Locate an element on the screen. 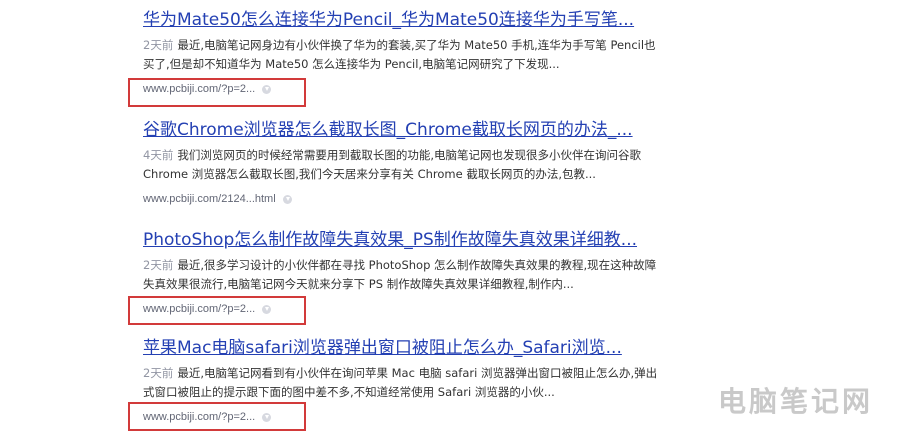  result-time: 4天前 is located at coordinates (158, 155).